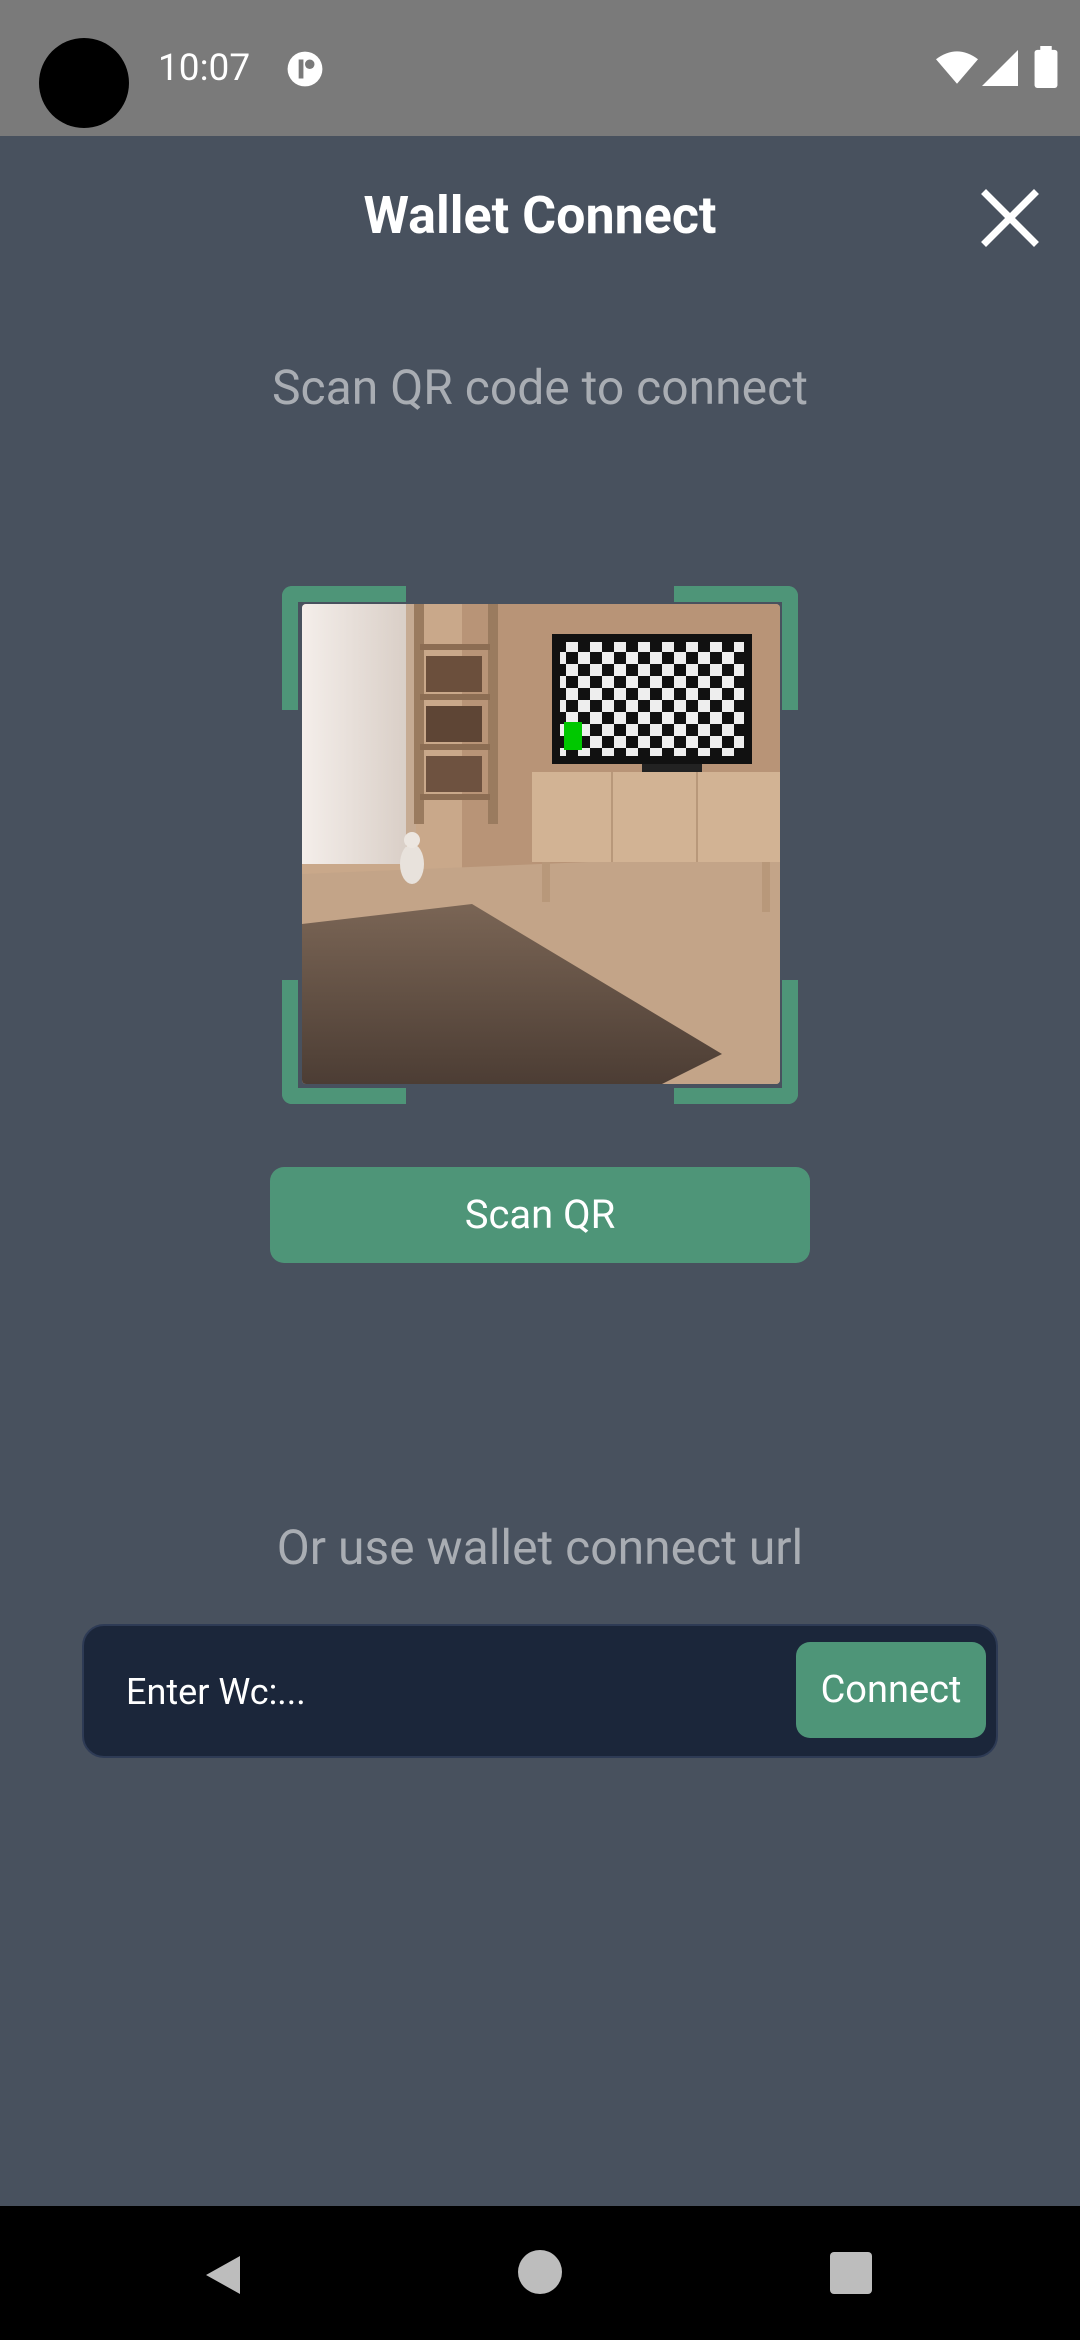 The width and height of the screenshot is (1080, 2340). I want to click on scanner-corner-top-right, so click(736, 648).